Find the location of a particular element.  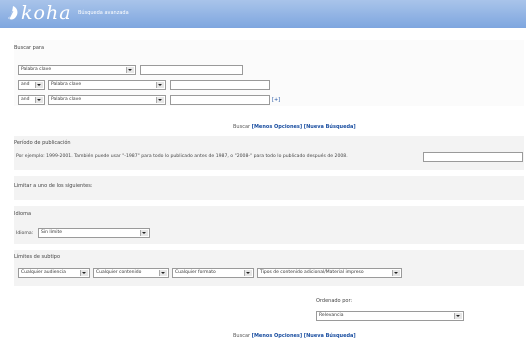

actions-bottom: Buscar [Menos Opciones] [Nueva Búsqueda] is located at coordinates (294, 336).